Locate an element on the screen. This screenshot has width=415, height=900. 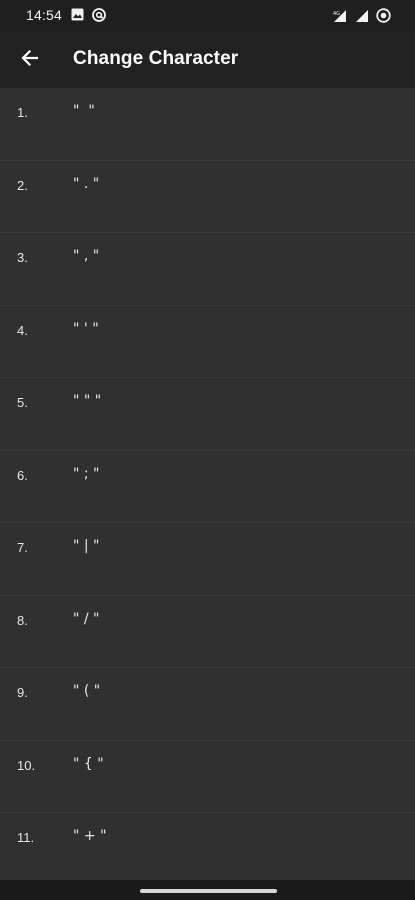
item-character: " ' " is located at coordinates (86, 328).